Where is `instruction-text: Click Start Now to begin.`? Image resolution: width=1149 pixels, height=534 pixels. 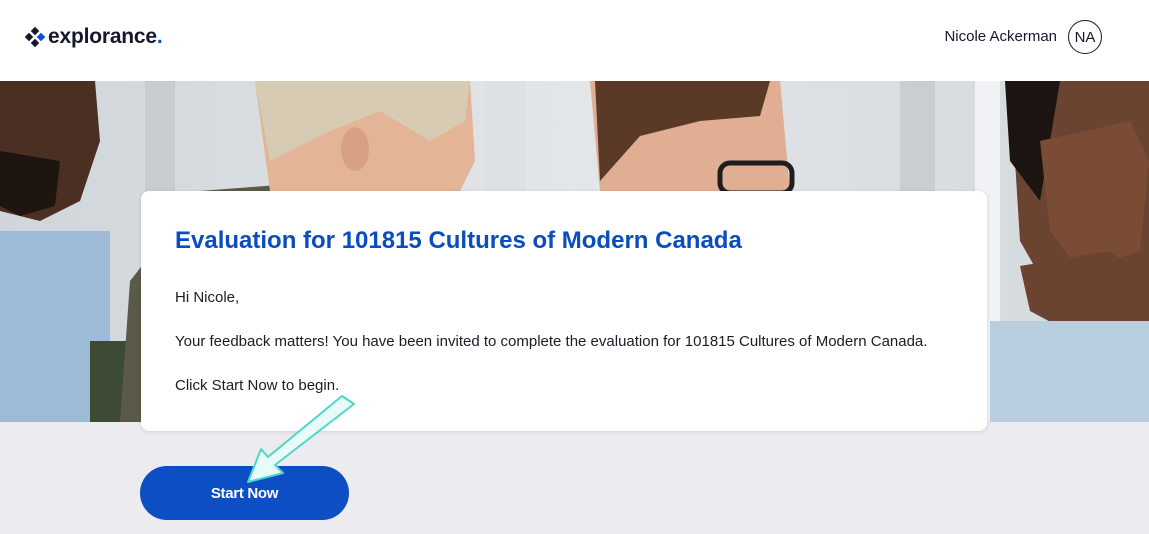
instruction-text: Click Start Now to begin. is located at coordinates (257, 385).